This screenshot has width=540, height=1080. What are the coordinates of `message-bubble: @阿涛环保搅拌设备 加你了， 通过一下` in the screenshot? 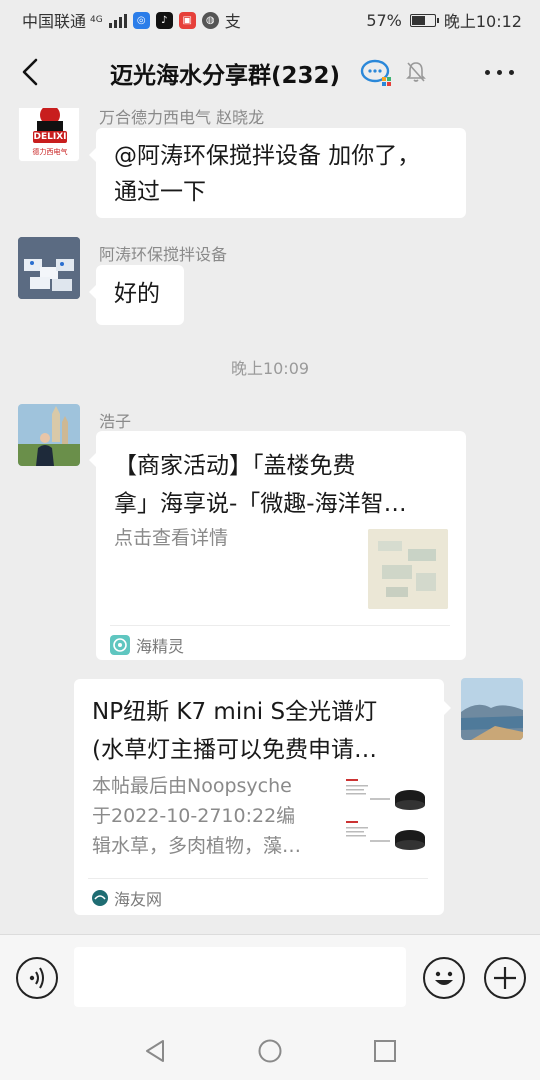 It's located at (277, 173).